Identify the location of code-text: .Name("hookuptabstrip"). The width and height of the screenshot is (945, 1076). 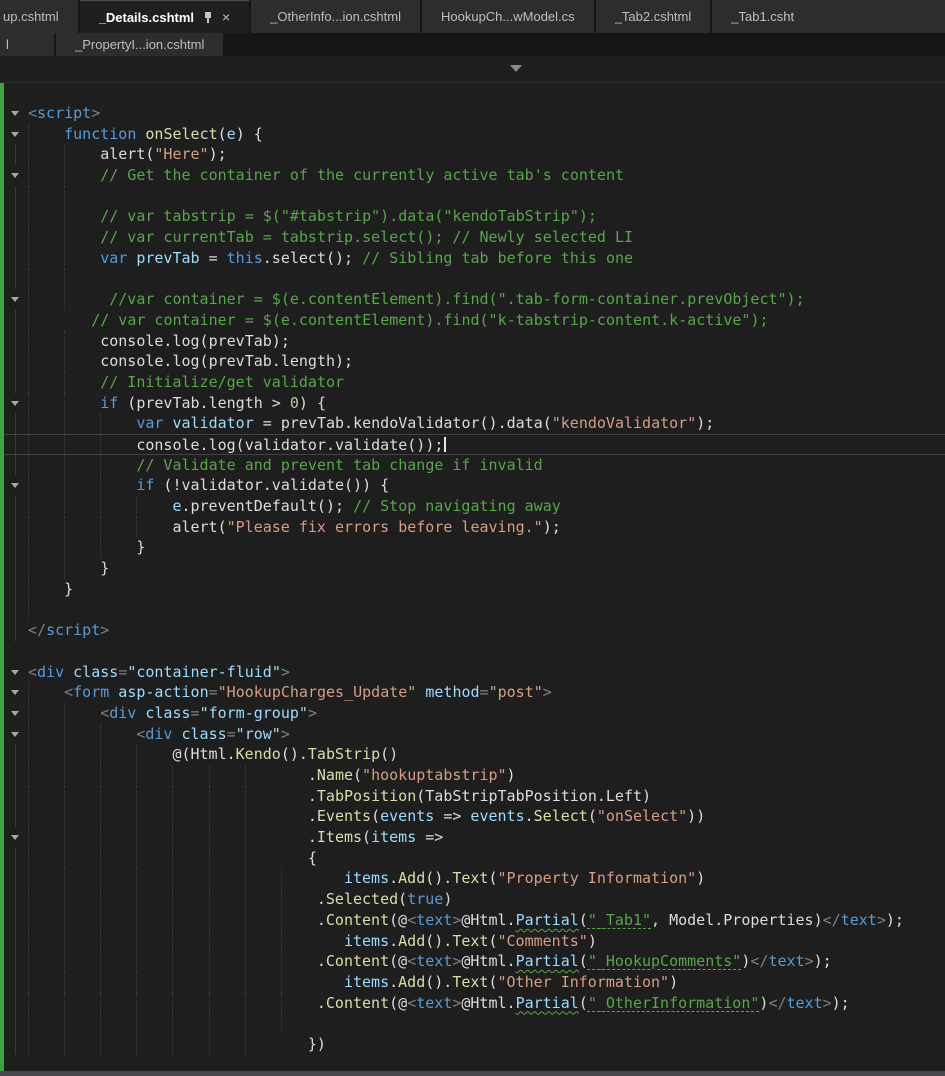
(486, 775).